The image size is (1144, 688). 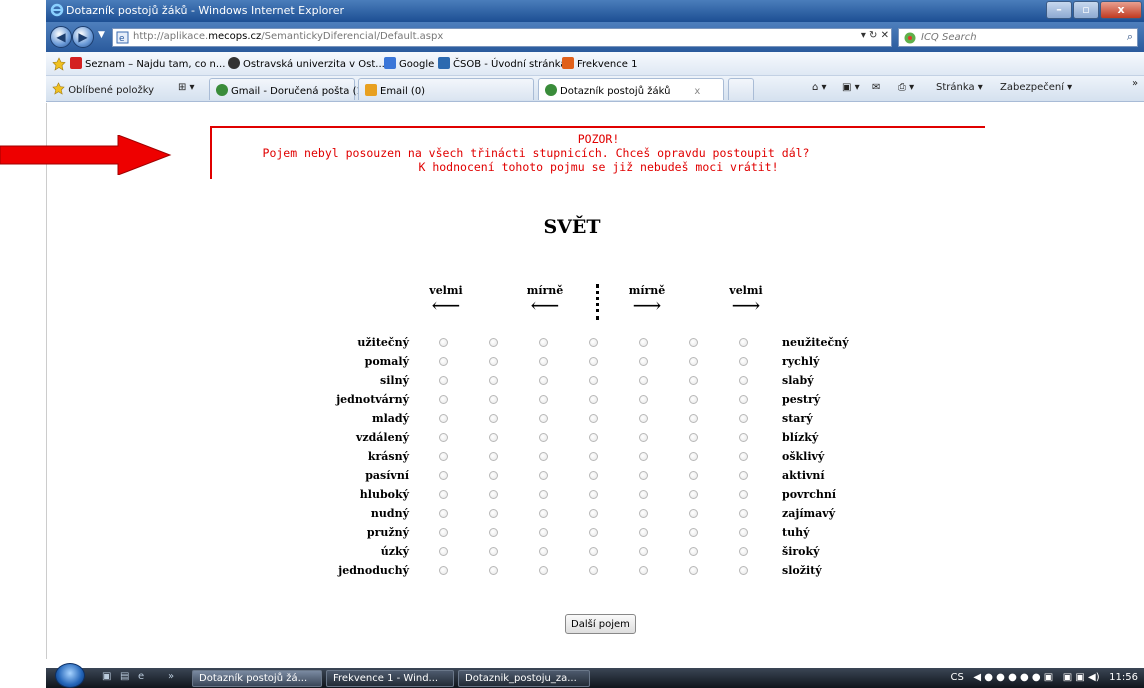 I want to click on home-icon: ⌂ ▾, so click(x=819, y=87).